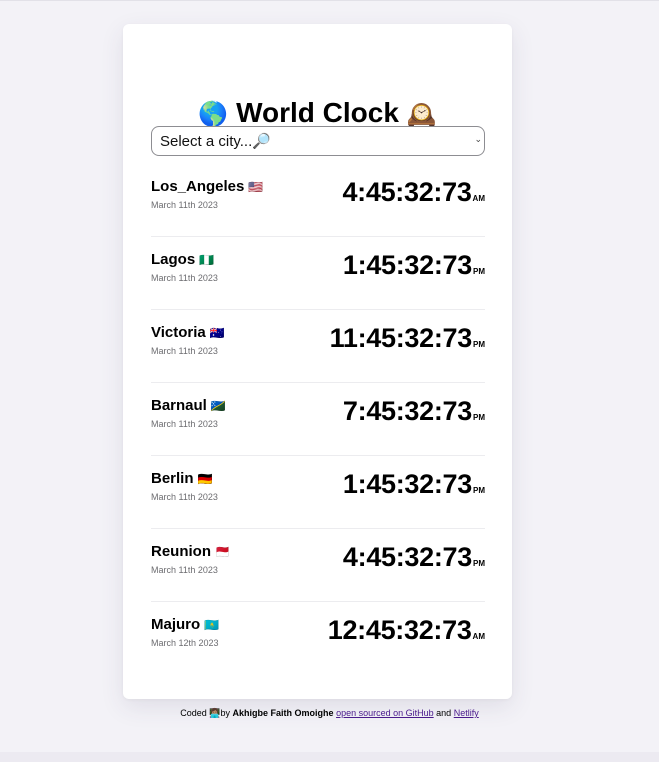 The image size is (659, 762). Describe the element at coordinates (215, 713) in the screenshot. I see `coder-icon: 👩🏽‍💻` at that location.